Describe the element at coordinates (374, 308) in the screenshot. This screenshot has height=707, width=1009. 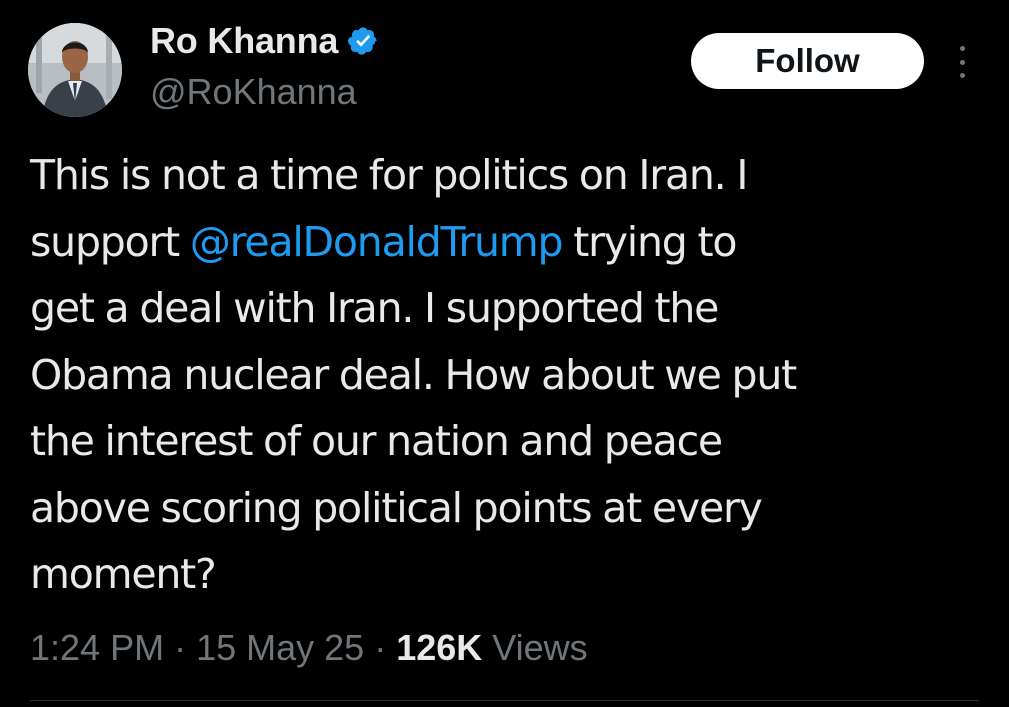
I see `tweet-line: get a deal with Iran. I supported the` at that location.